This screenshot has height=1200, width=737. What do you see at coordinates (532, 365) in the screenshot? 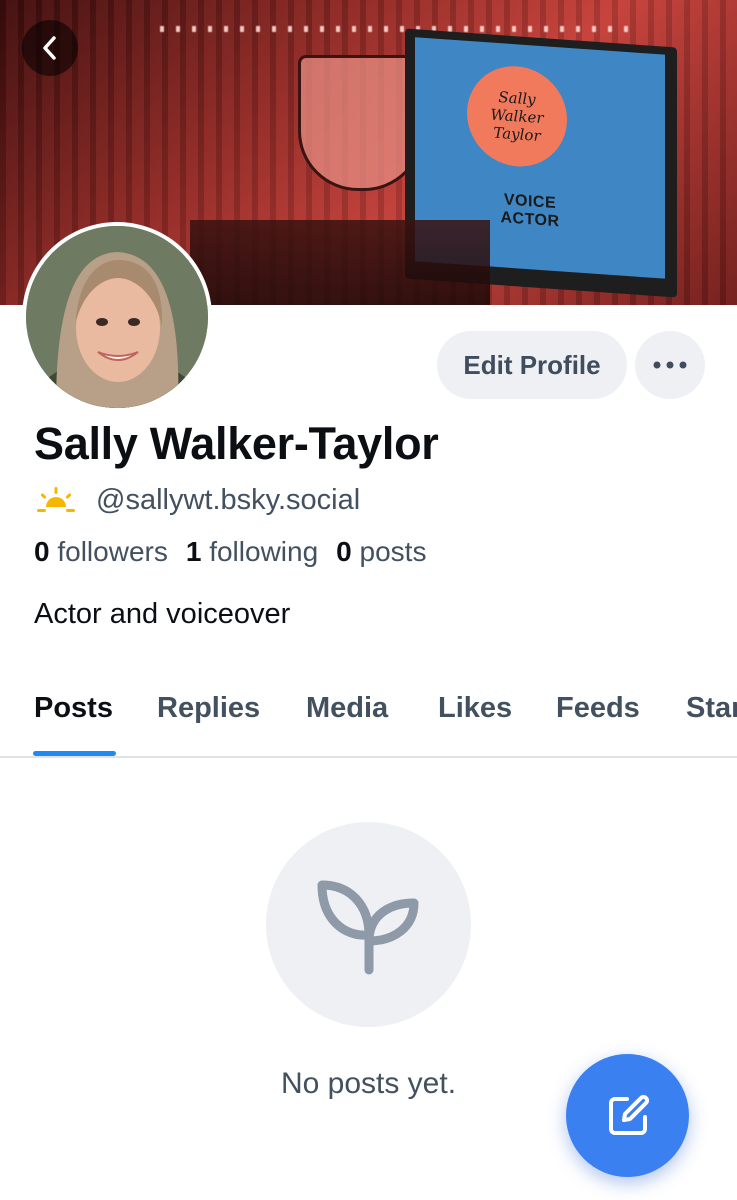
I see `edit-profile-button: Edit Profile` at bounding box center [532, 365].